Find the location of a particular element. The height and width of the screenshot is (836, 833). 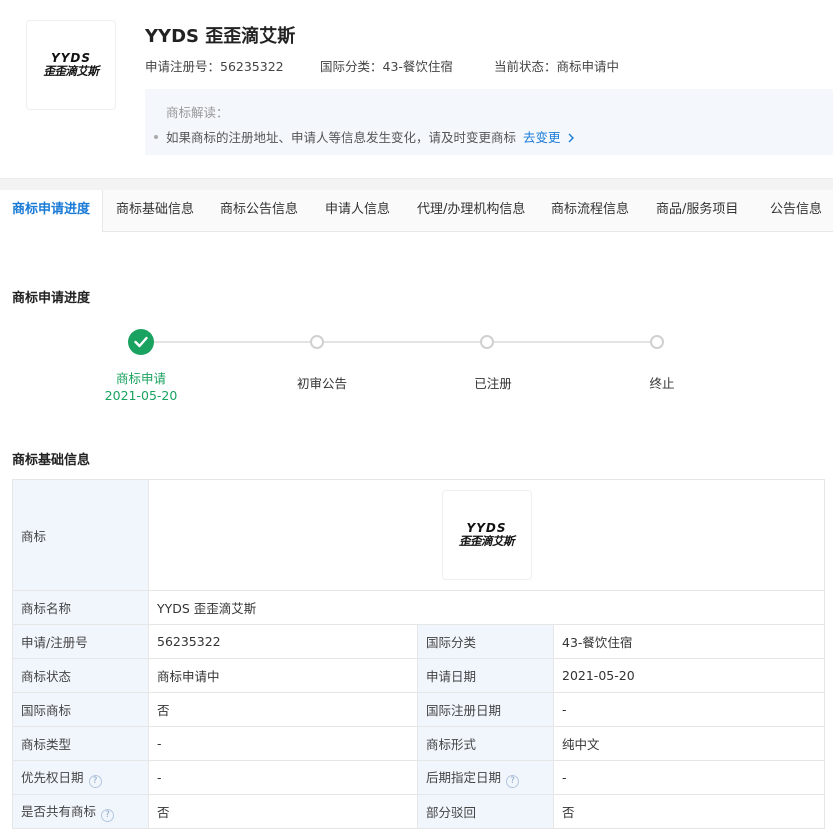

tip-line: 如果商标的注册地址、申请人等信息发生变化，请及时变更商标 去变更 is located at coordinates (364, 136).